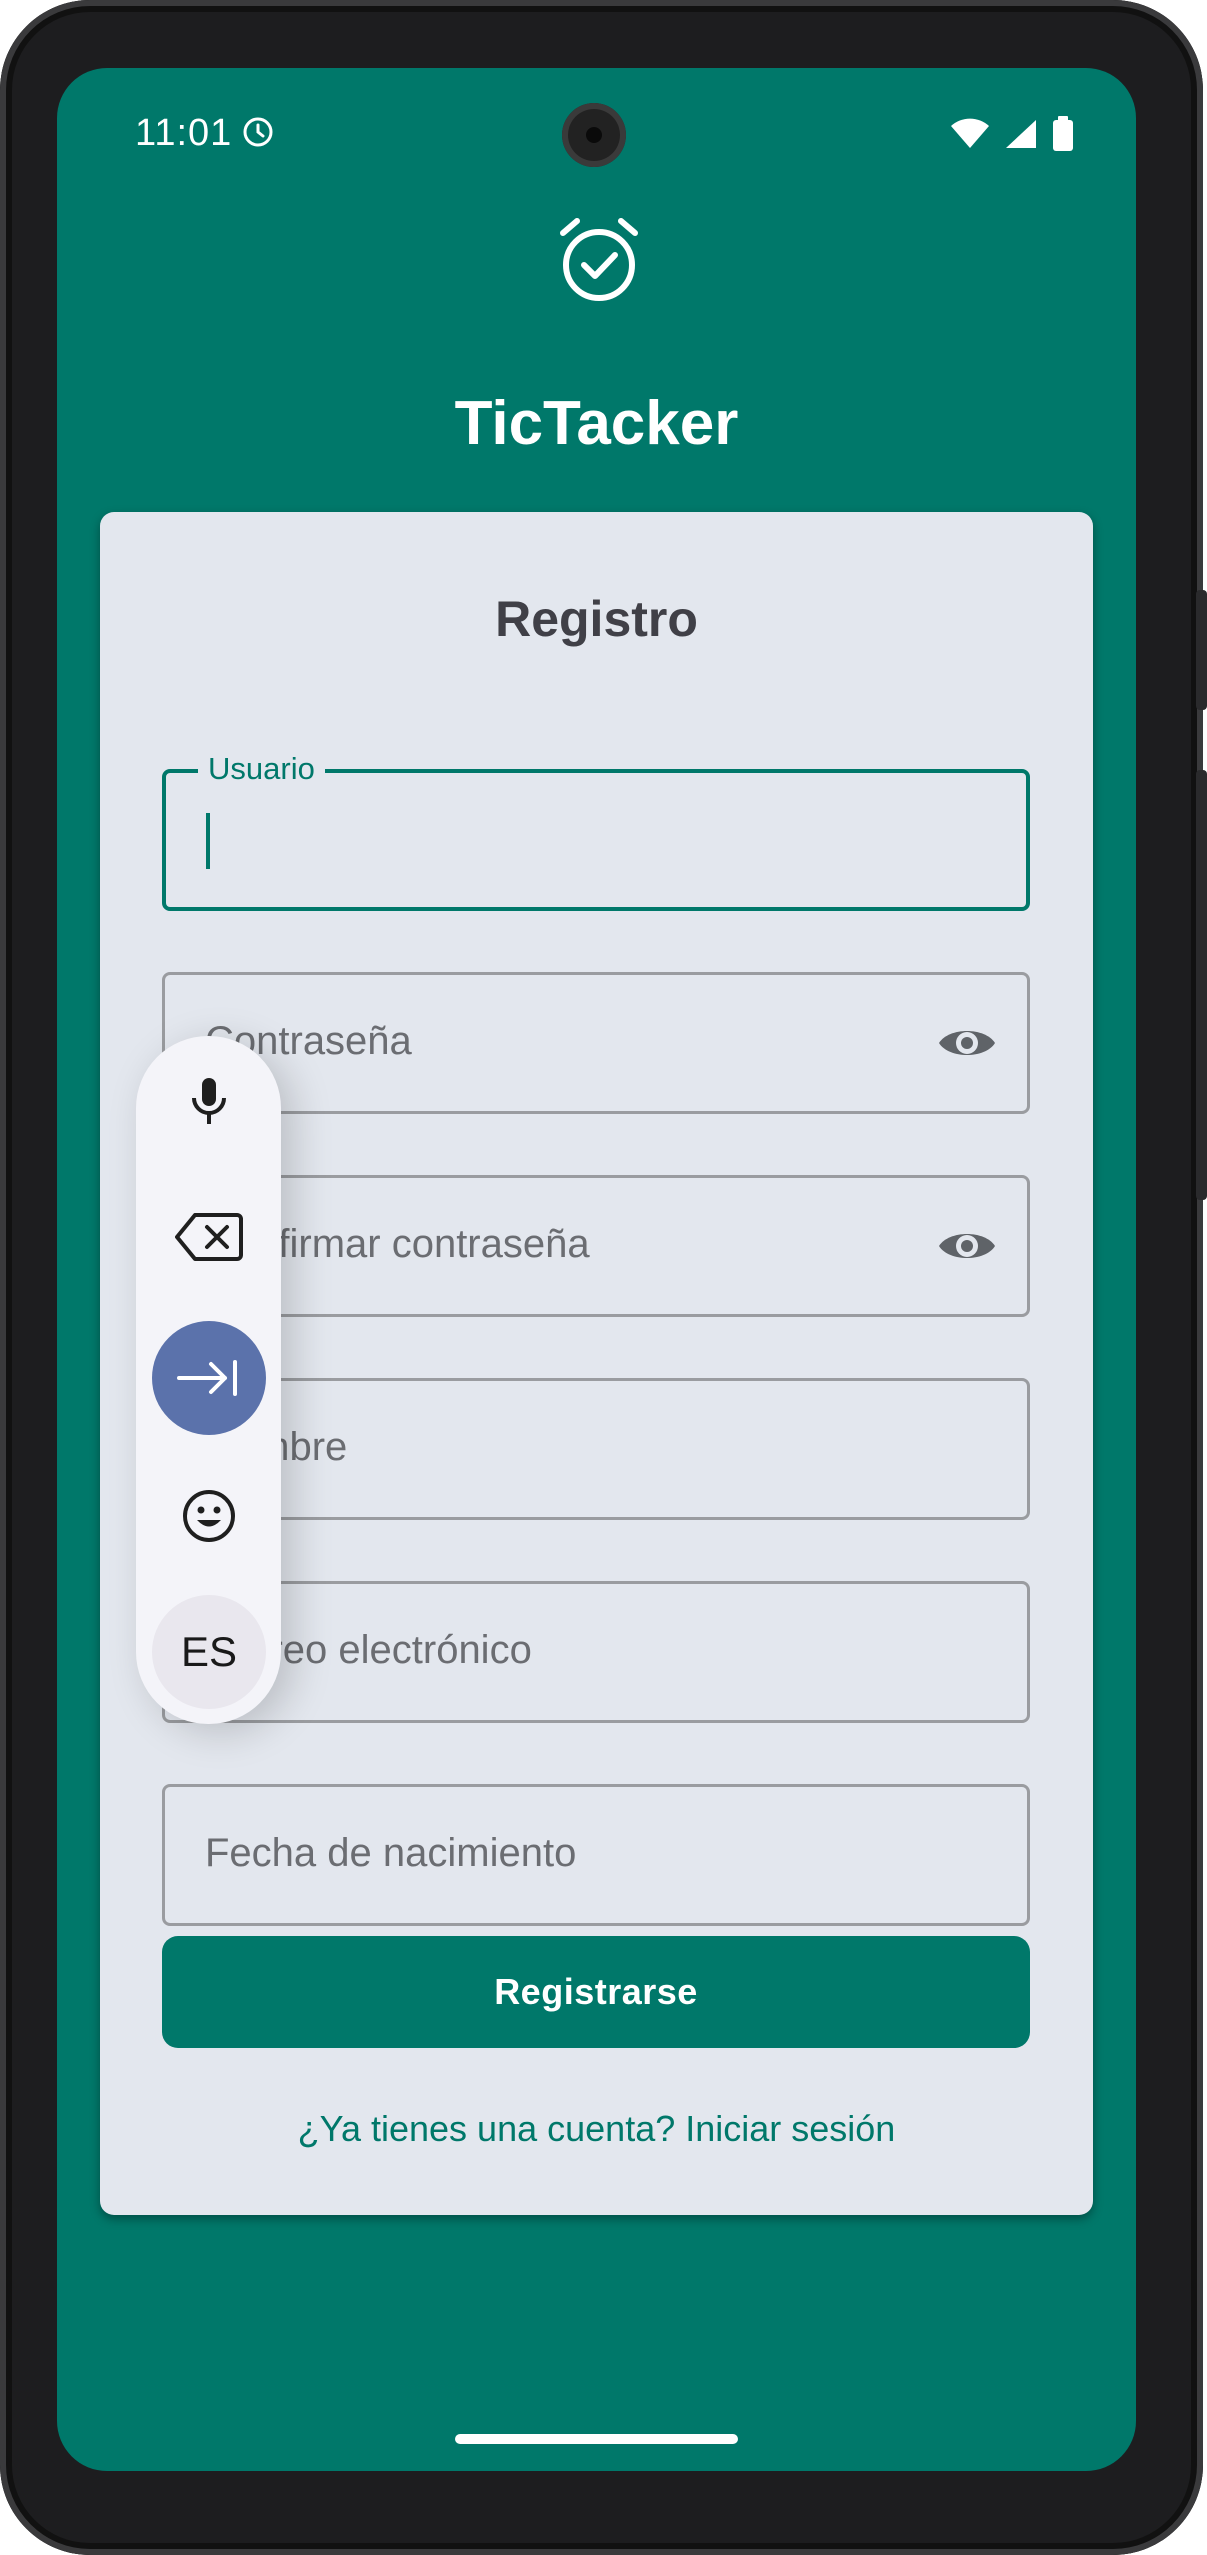  What do you see at coordinates (596, 1043) in the screenshot?
I see `password-field: Contraseña` at bounding box center [596, 1043].